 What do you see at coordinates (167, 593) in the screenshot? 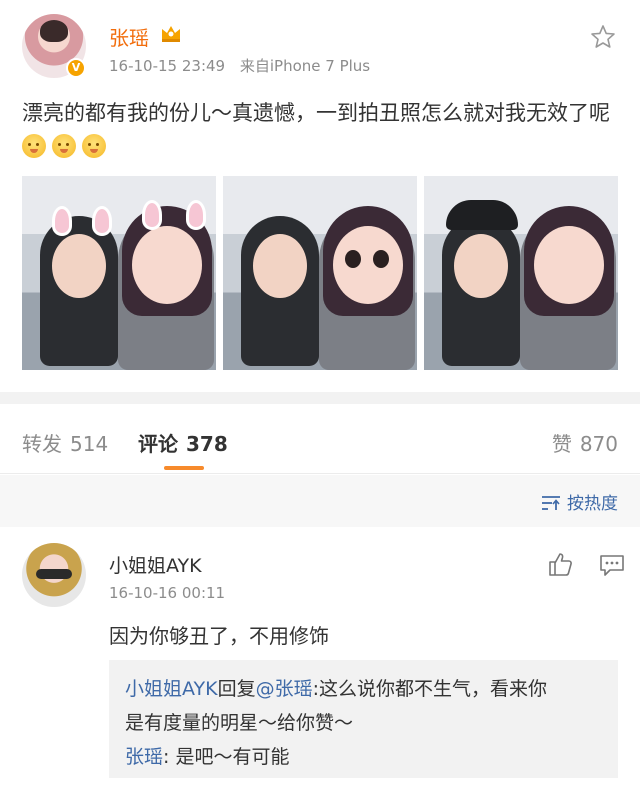
I see `comment-time: 16-10-16 00:11` at bounding box center [167, 593].